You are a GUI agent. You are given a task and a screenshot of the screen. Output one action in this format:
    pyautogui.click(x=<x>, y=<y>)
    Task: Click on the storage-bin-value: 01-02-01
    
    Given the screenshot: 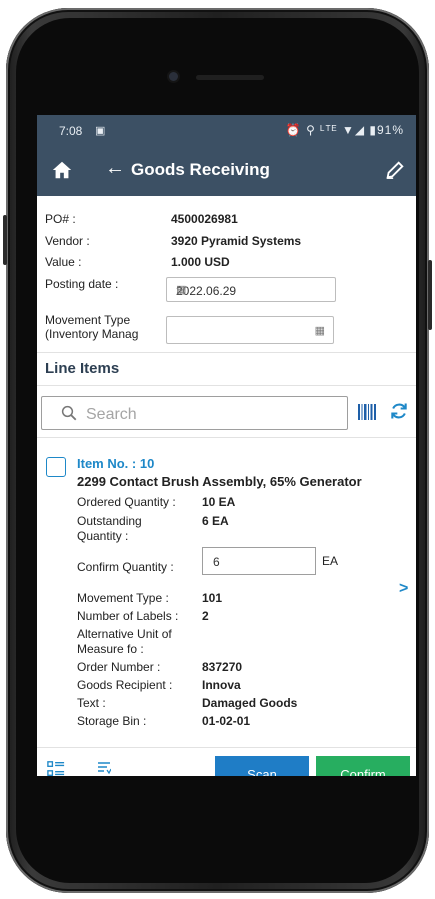 What is the action you would take?
    pyautogui.click(x=226, y=721)
    